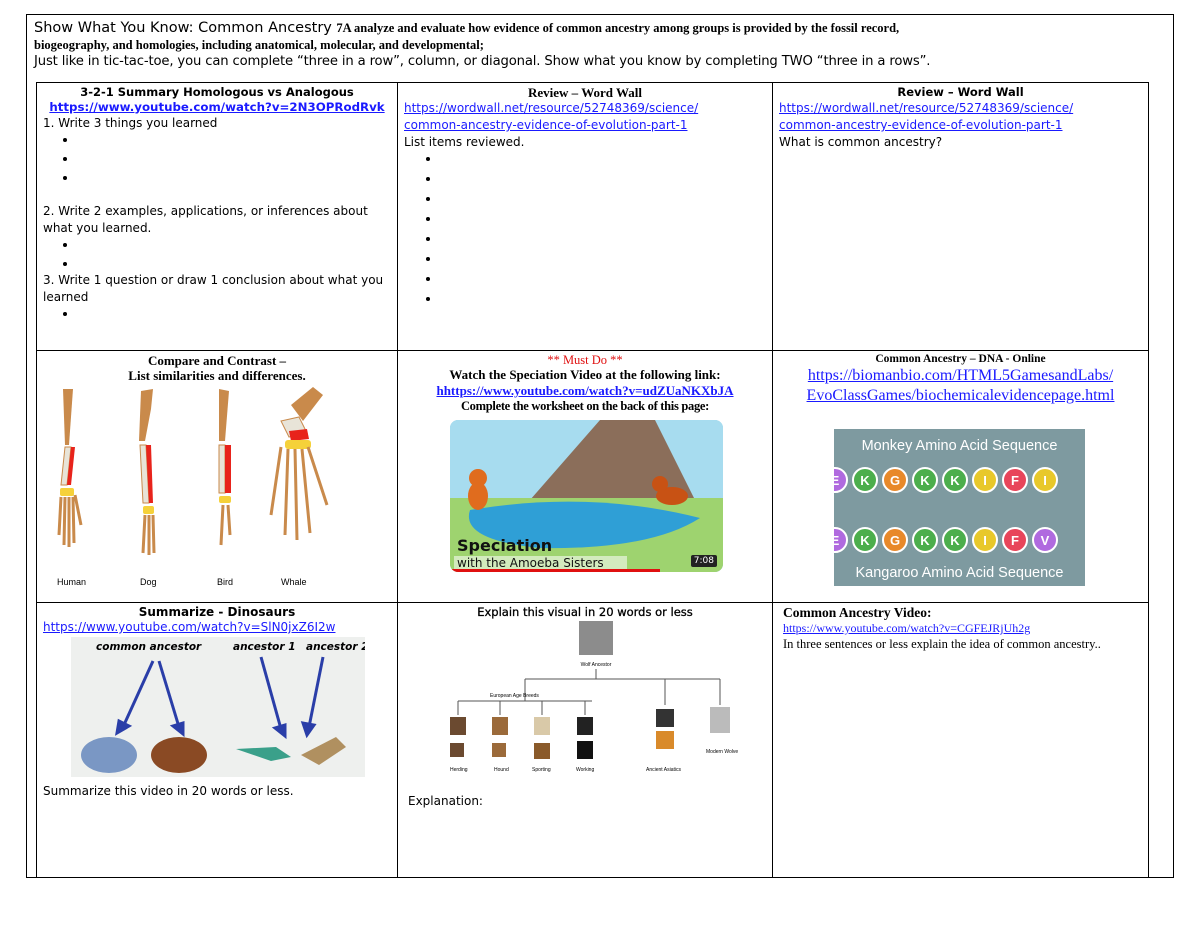 The image size is (1200, 927). What do you see at coordinates (541, 770) in the screenshot?
I see `tree-label: Sporting` at bounding box center [541, 770].